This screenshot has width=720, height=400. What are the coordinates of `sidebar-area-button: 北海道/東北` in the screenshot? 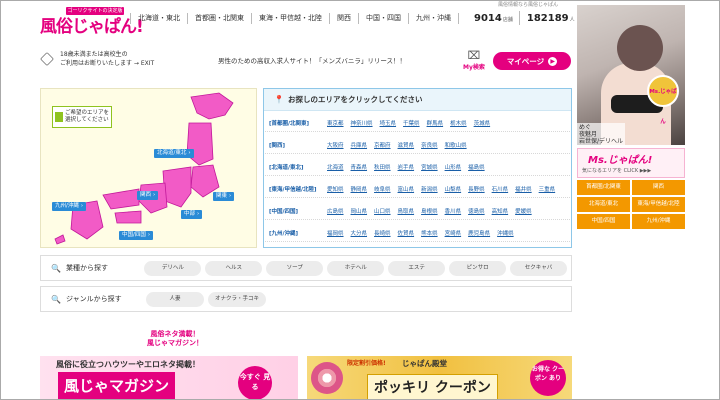 It's located at (603, 204).